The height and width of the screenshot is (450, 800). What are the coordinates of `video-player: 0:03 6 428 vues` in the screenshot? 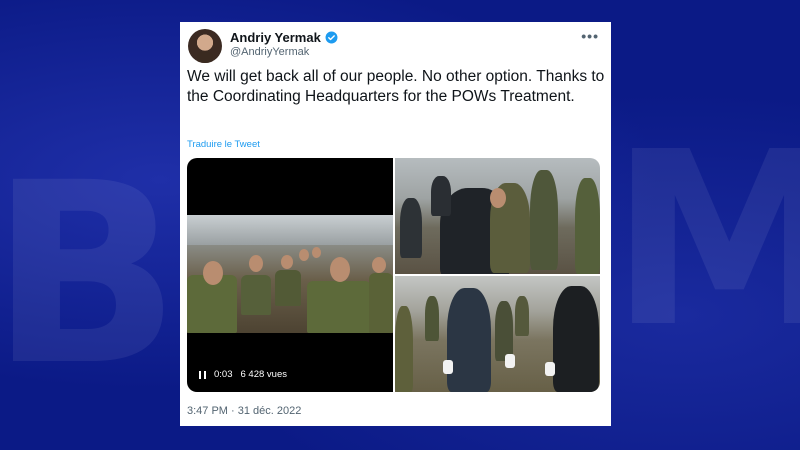 It's located at (290, 275).